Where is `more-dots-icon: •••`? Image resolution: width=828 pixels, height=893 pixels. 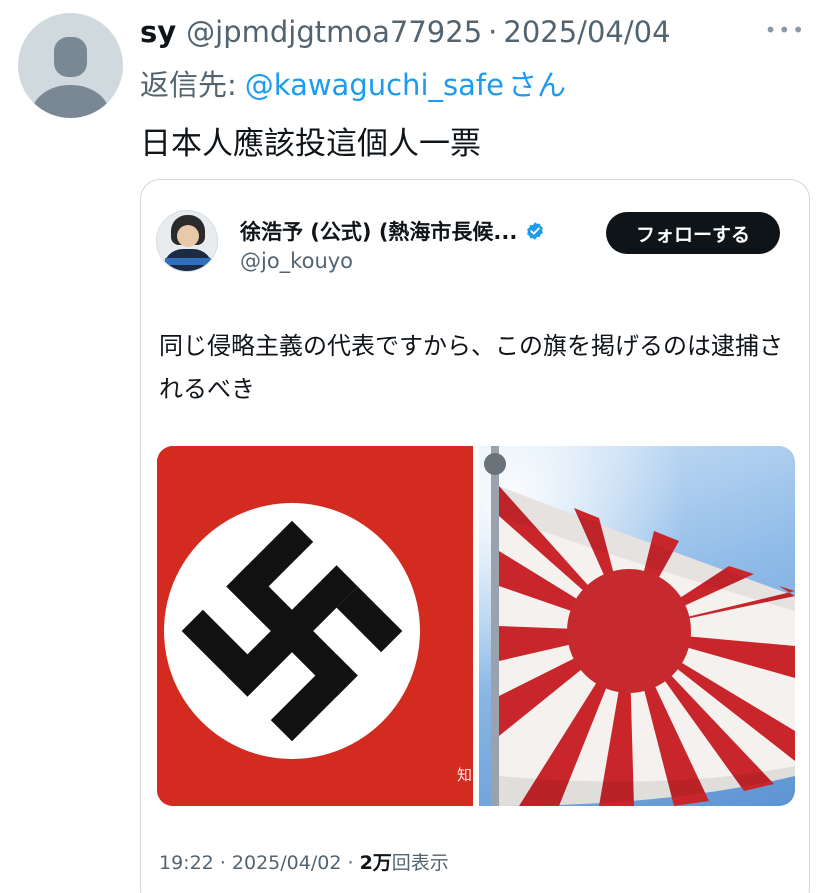
more-dots-icon: ••• is located at coordinates (785, 30).